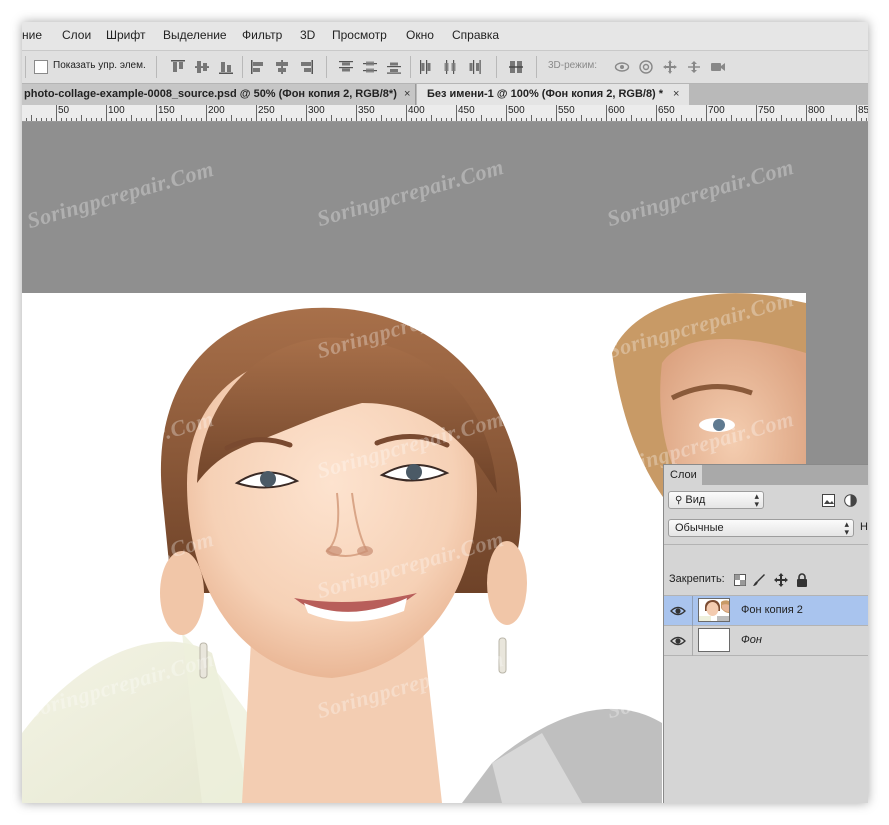 The height and width of the screenshot is (825, 889). I want to click on menu-item-filter: Фильтр, so click(262, 35).